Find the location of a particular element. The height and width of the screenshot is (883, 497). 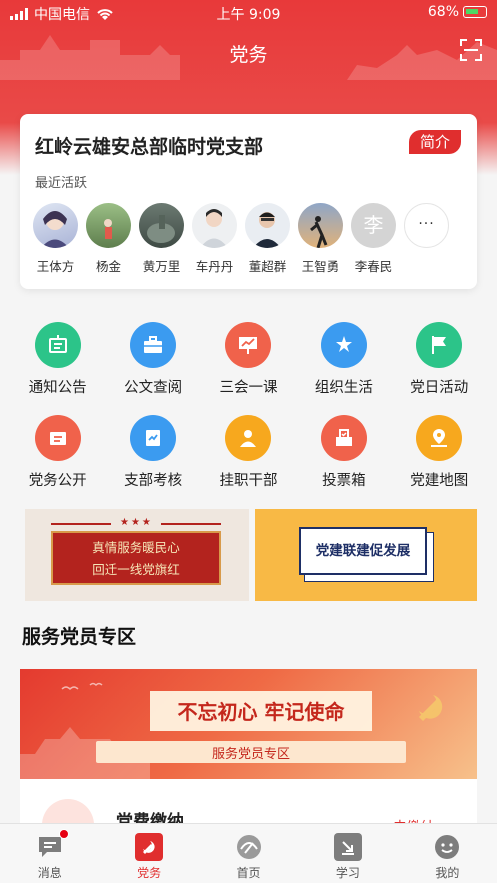

service-zone-banner: 不忘初心 牢记使命 服务党员专区 is located at coordinates (248, 724).